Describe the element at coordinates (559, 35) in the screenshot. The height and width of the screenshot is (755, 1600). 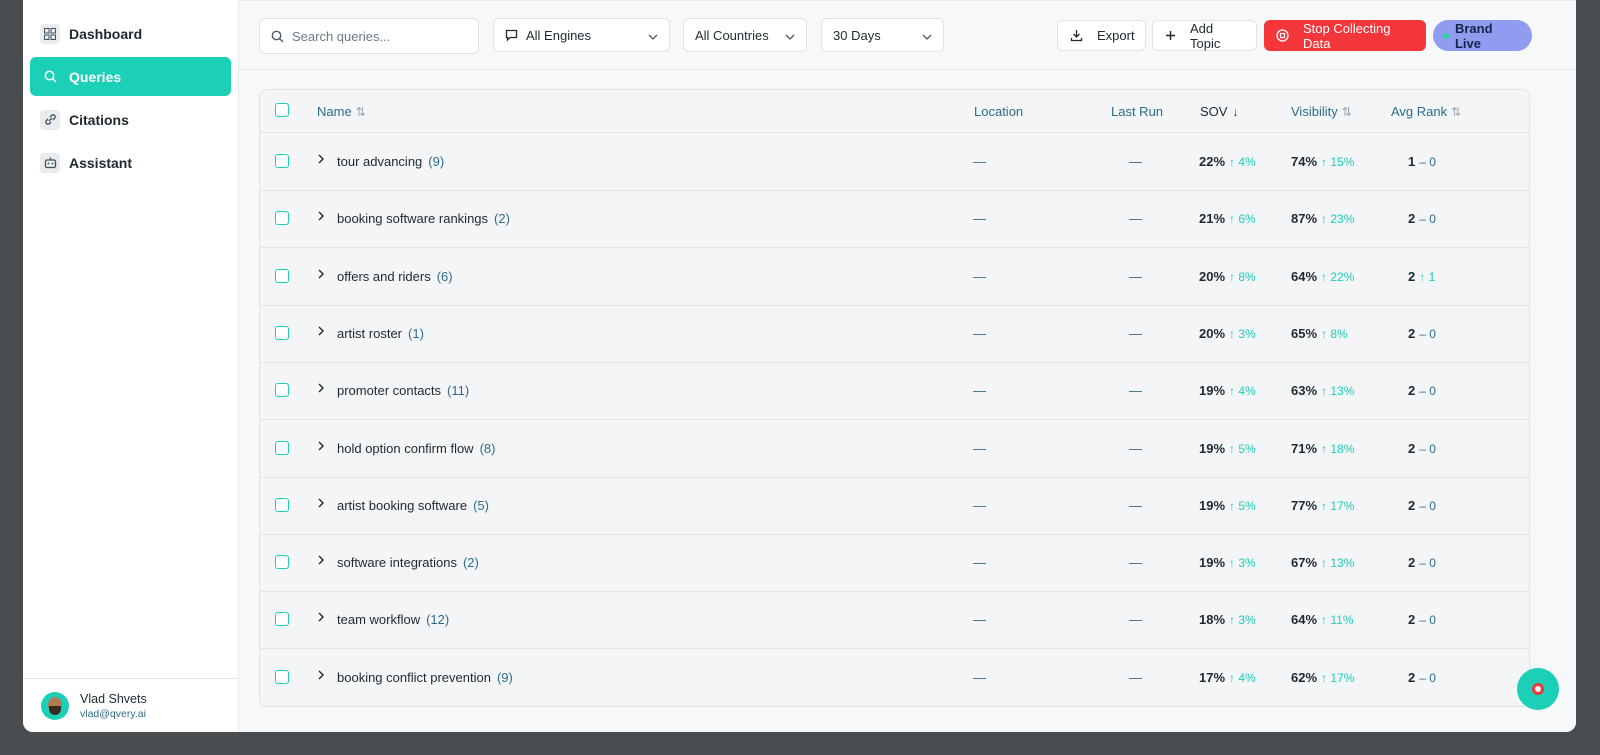
I see `engines-value: All Engines` at that location.